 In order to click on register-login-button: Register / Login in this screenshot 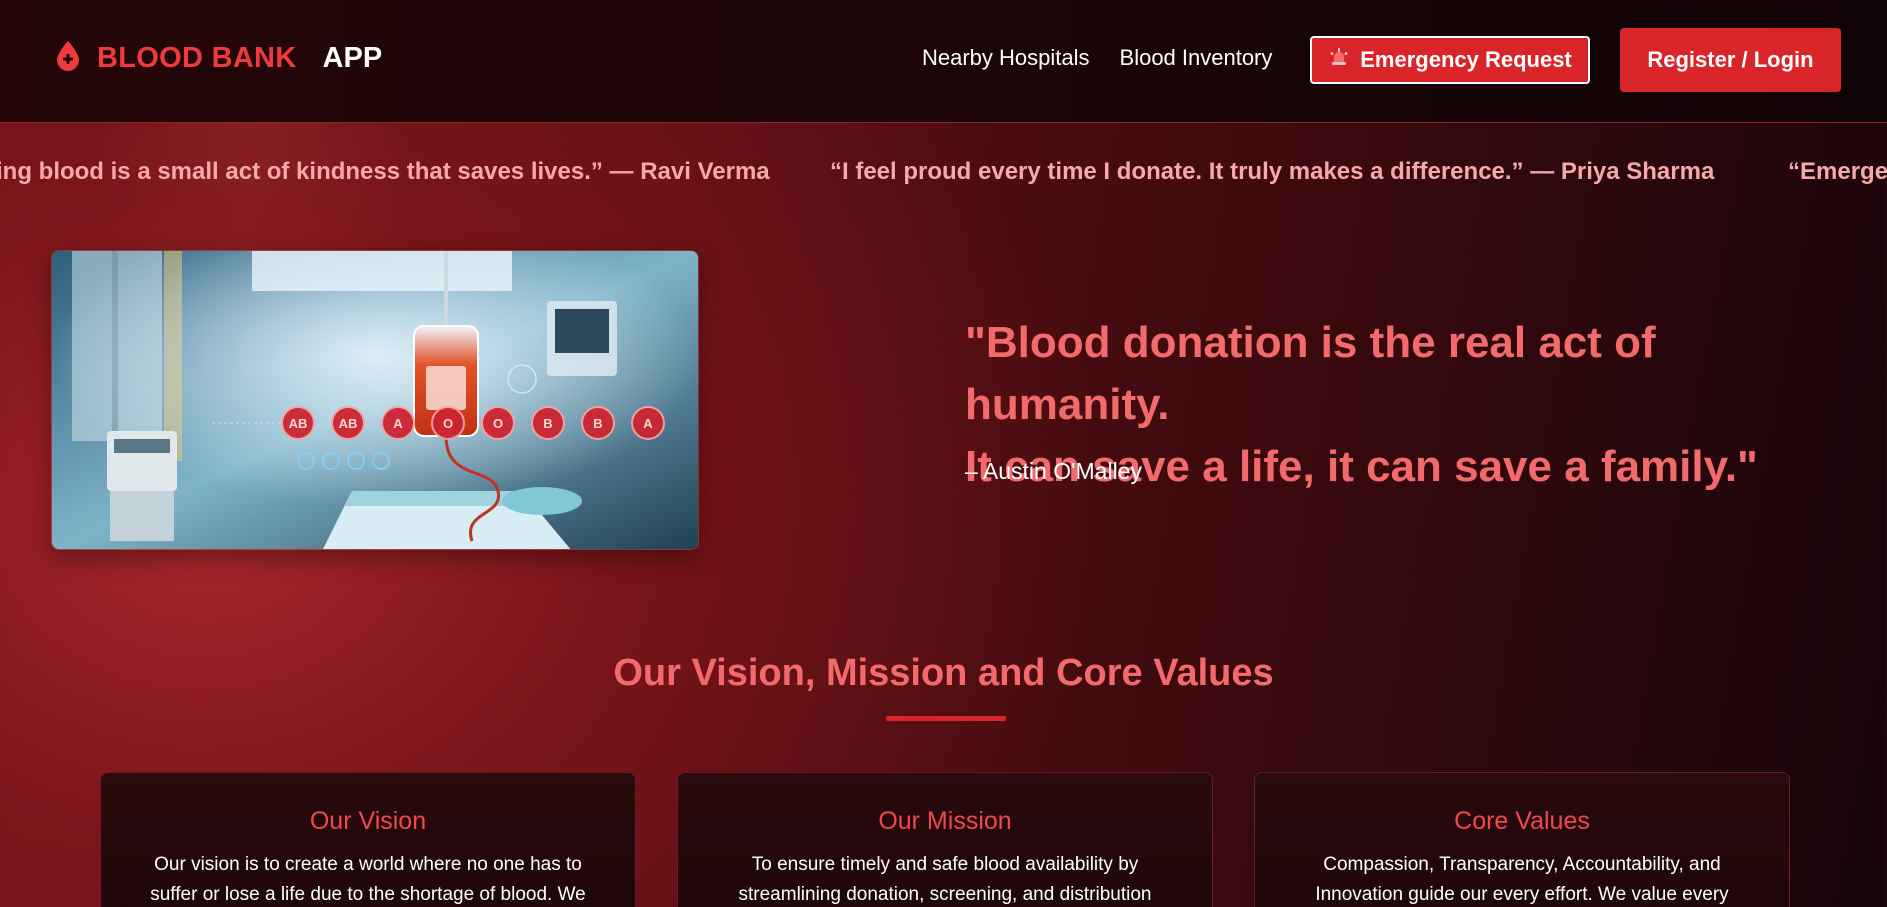, I will do `click(1730, 60)`.